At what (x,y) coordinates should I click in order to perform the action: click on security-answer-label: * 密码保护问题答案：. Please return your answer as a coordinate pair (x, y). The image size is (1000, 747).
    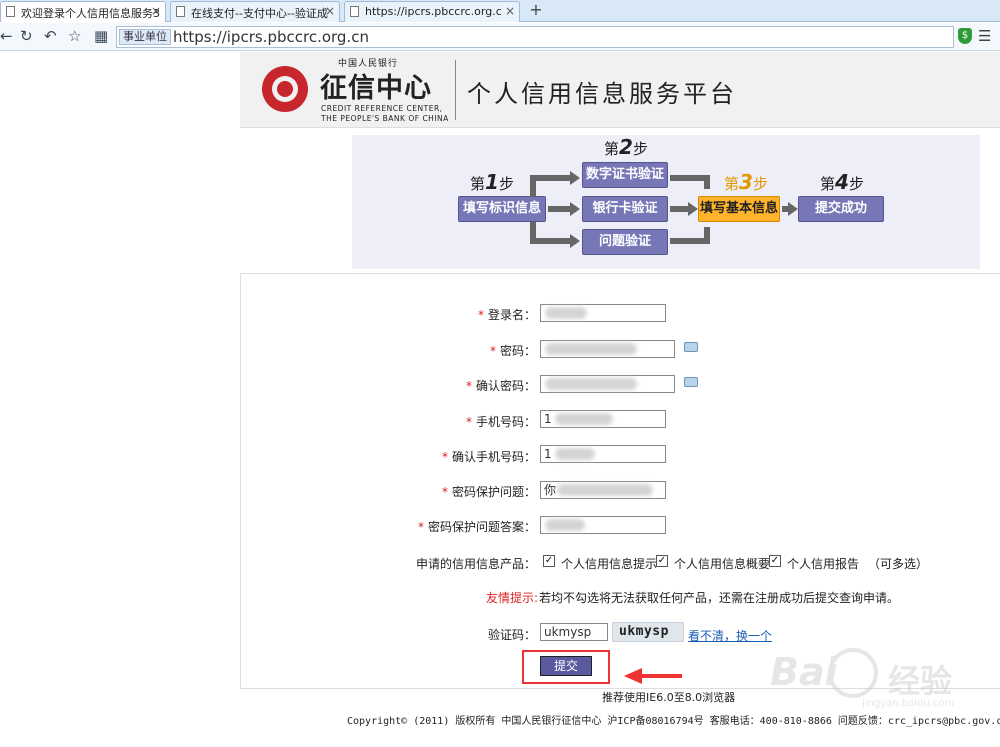
    Looking at the image, I should click on (476, 527).